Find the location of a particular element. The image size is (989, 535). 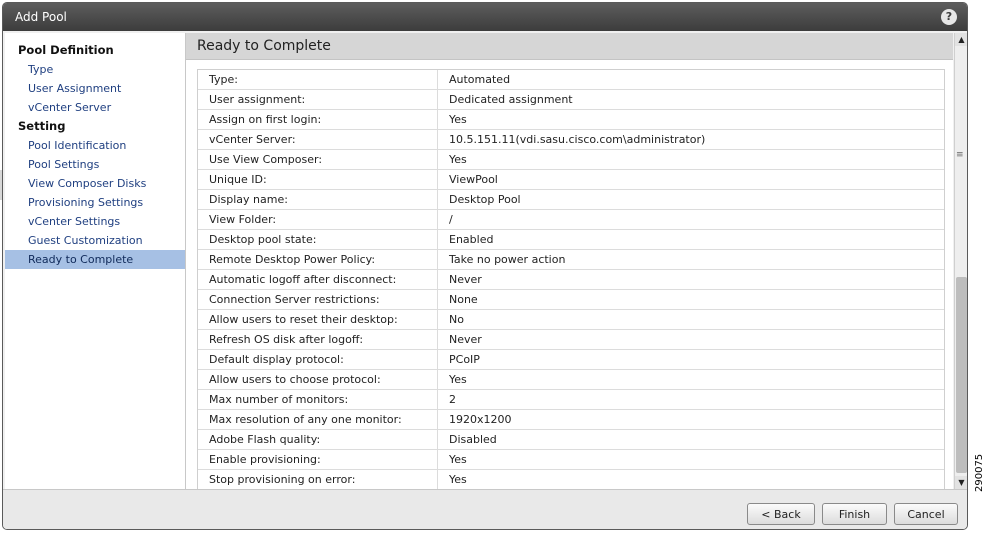

setting-label: Use View Composer: is located at coordinates (318, 159).